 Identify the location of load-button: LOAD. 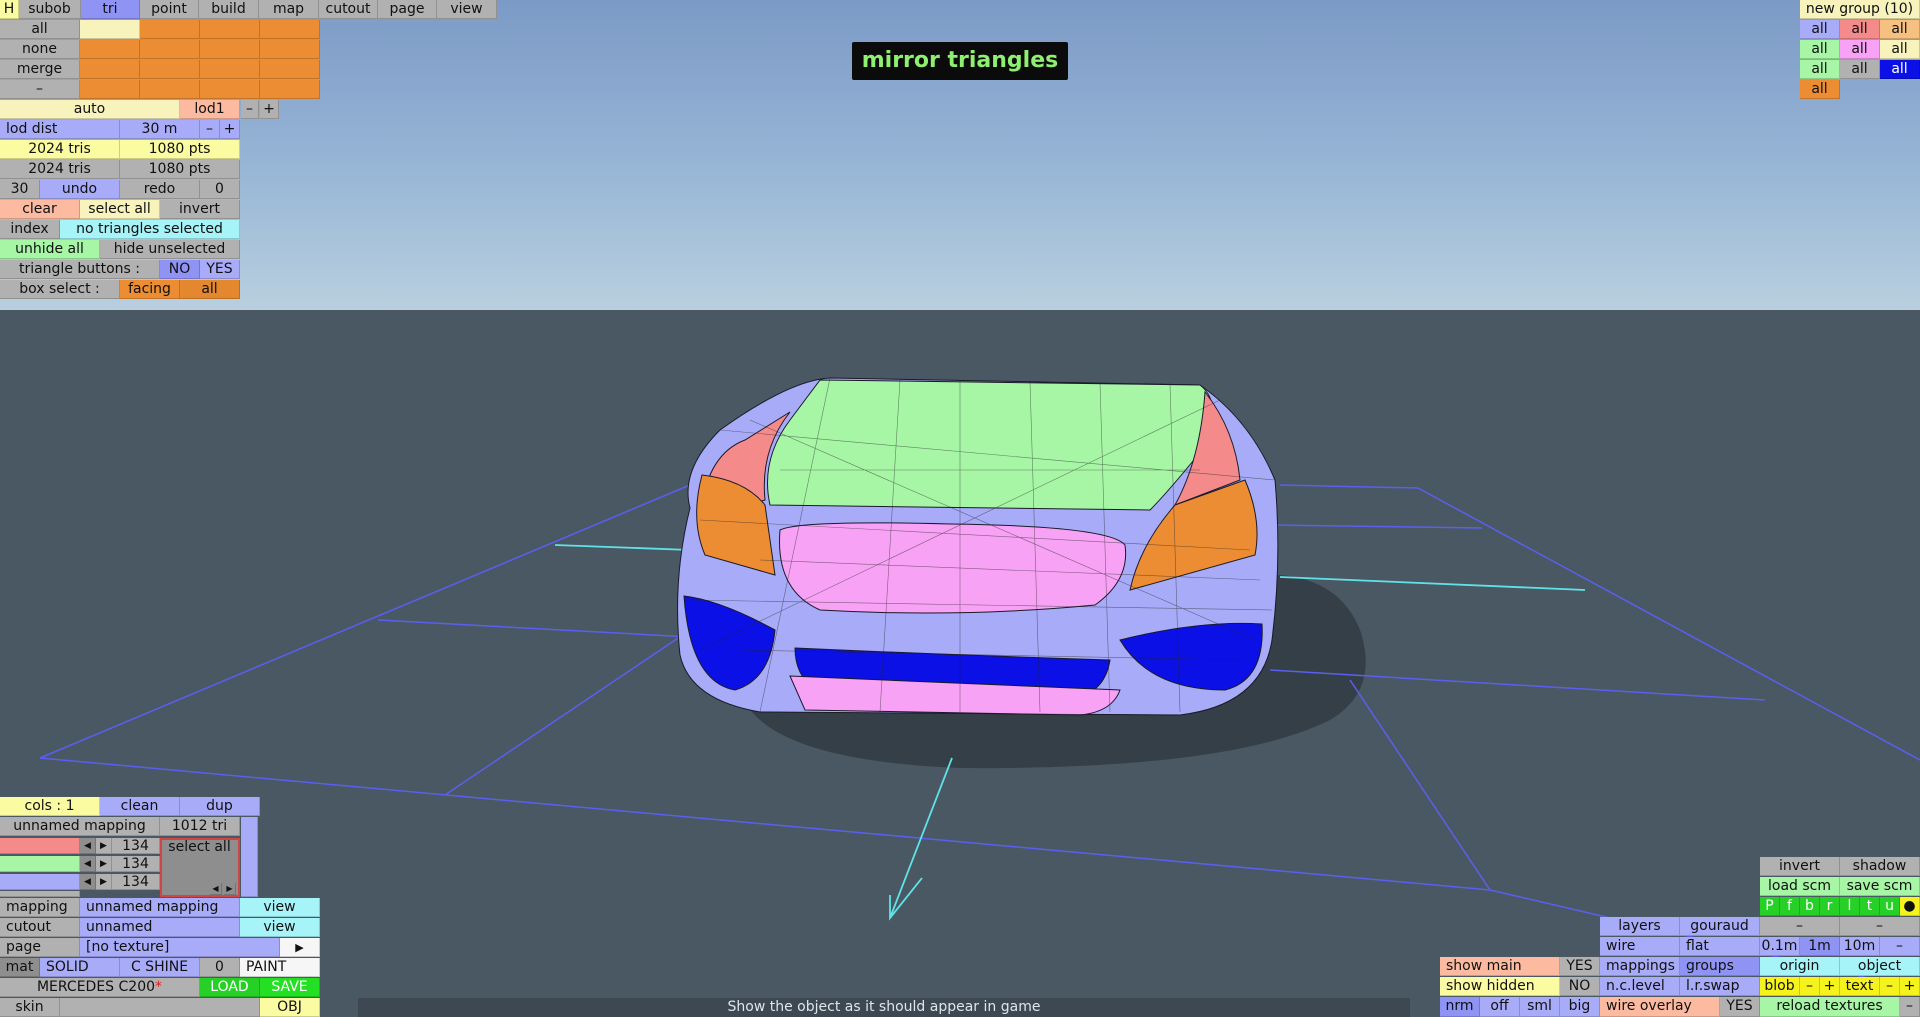
(230, 987).